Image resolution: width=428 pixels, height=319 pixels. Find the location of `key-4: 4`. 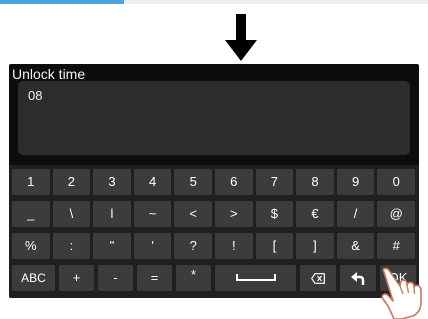

key-4: 4 is located at coordinates (152, 182).